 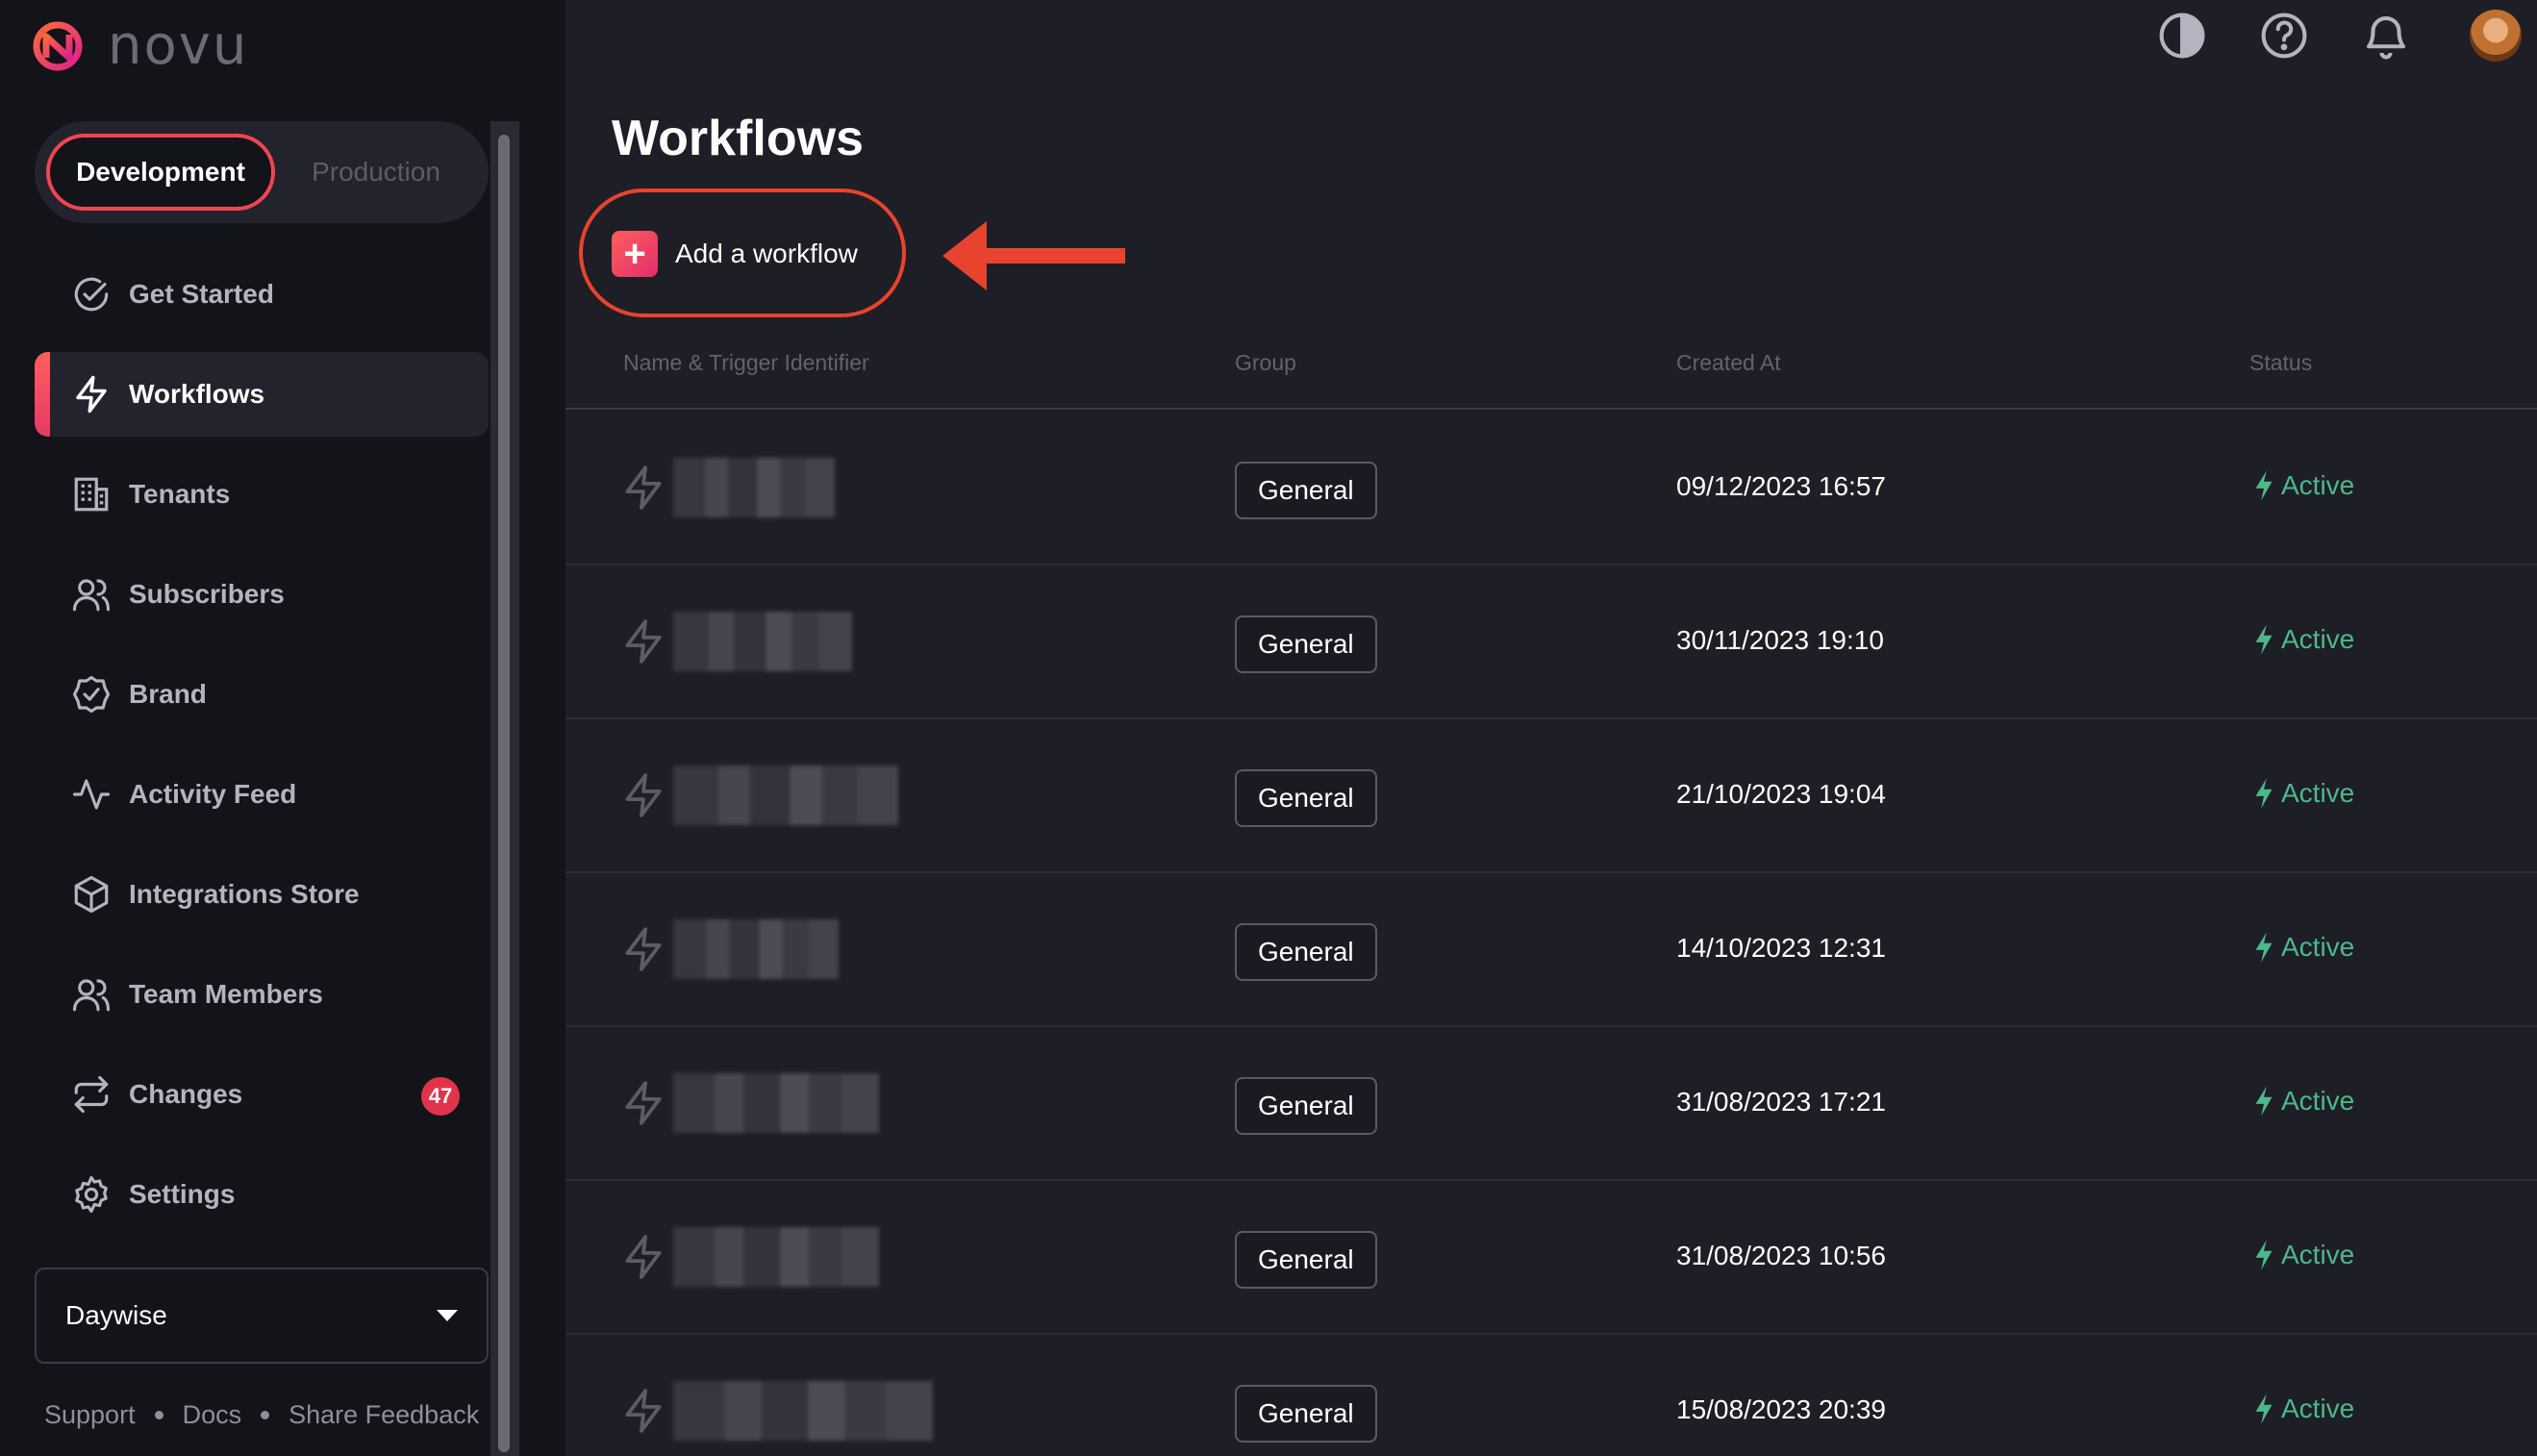 What do you see at coordinates (440, 1096) in the screenshot?
I see `changes-count-badge: 47` at bounding box center [440, 1096].